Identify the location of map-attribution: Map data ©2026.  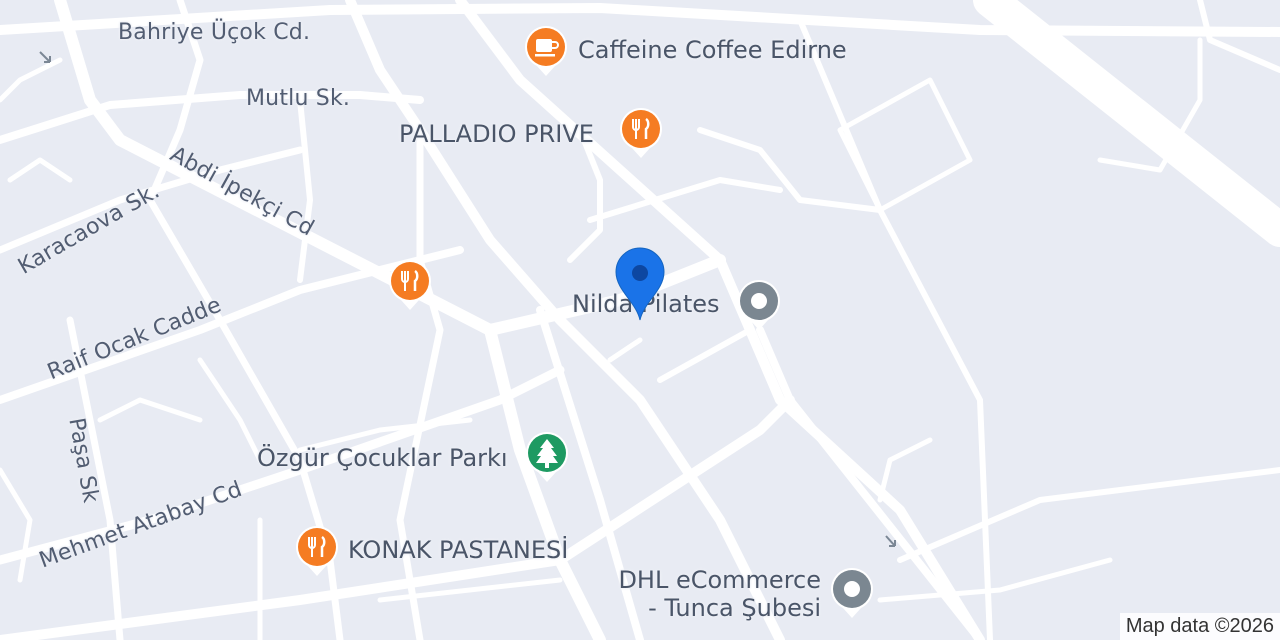
(1199, 626).